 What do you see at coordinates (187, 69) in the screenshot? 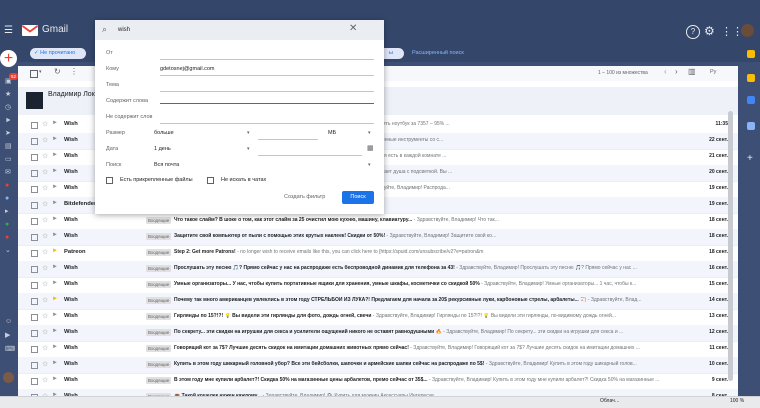
I see `to-field: gdetosnej@gmail.com` at bounding box center [187, 69].